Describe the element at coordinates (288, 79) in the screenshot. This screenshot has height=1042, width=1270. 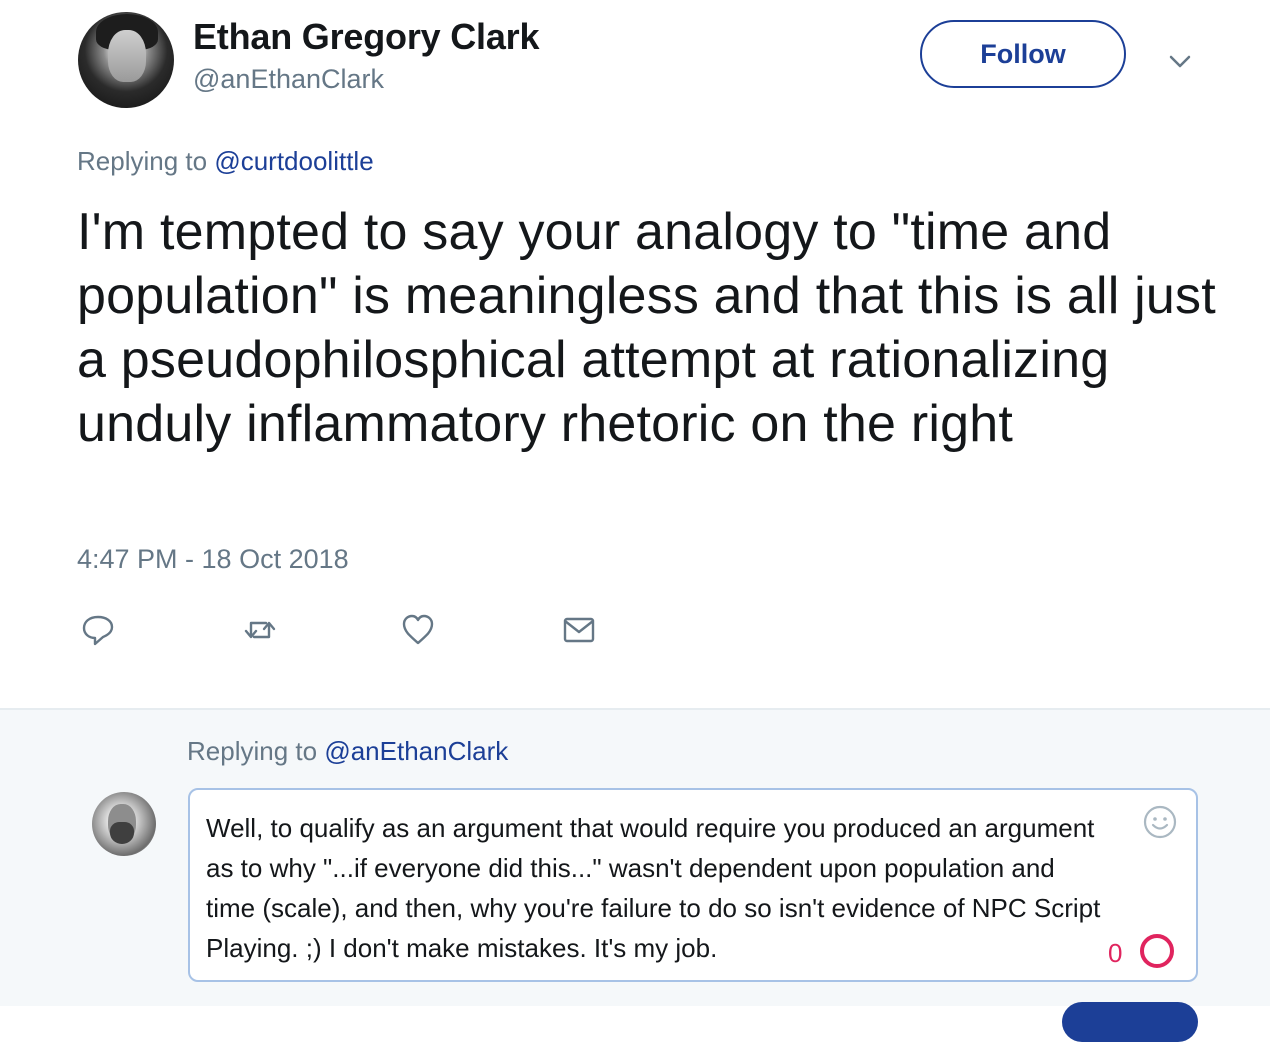
I see `author-handle: @anEthanClark` at that location.